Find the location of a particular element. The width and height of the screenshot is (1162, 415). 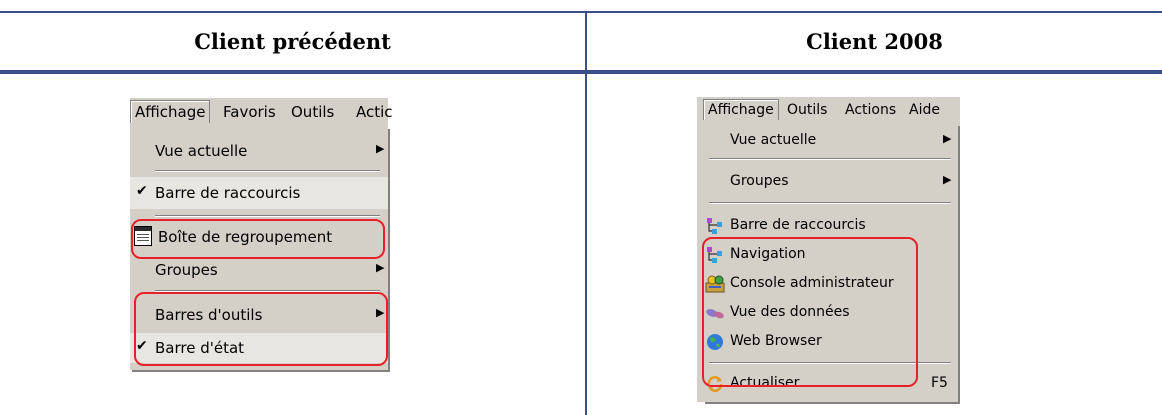

right-menubar: Affichage Outils Actions Aide is located at coordinates (828, 111).